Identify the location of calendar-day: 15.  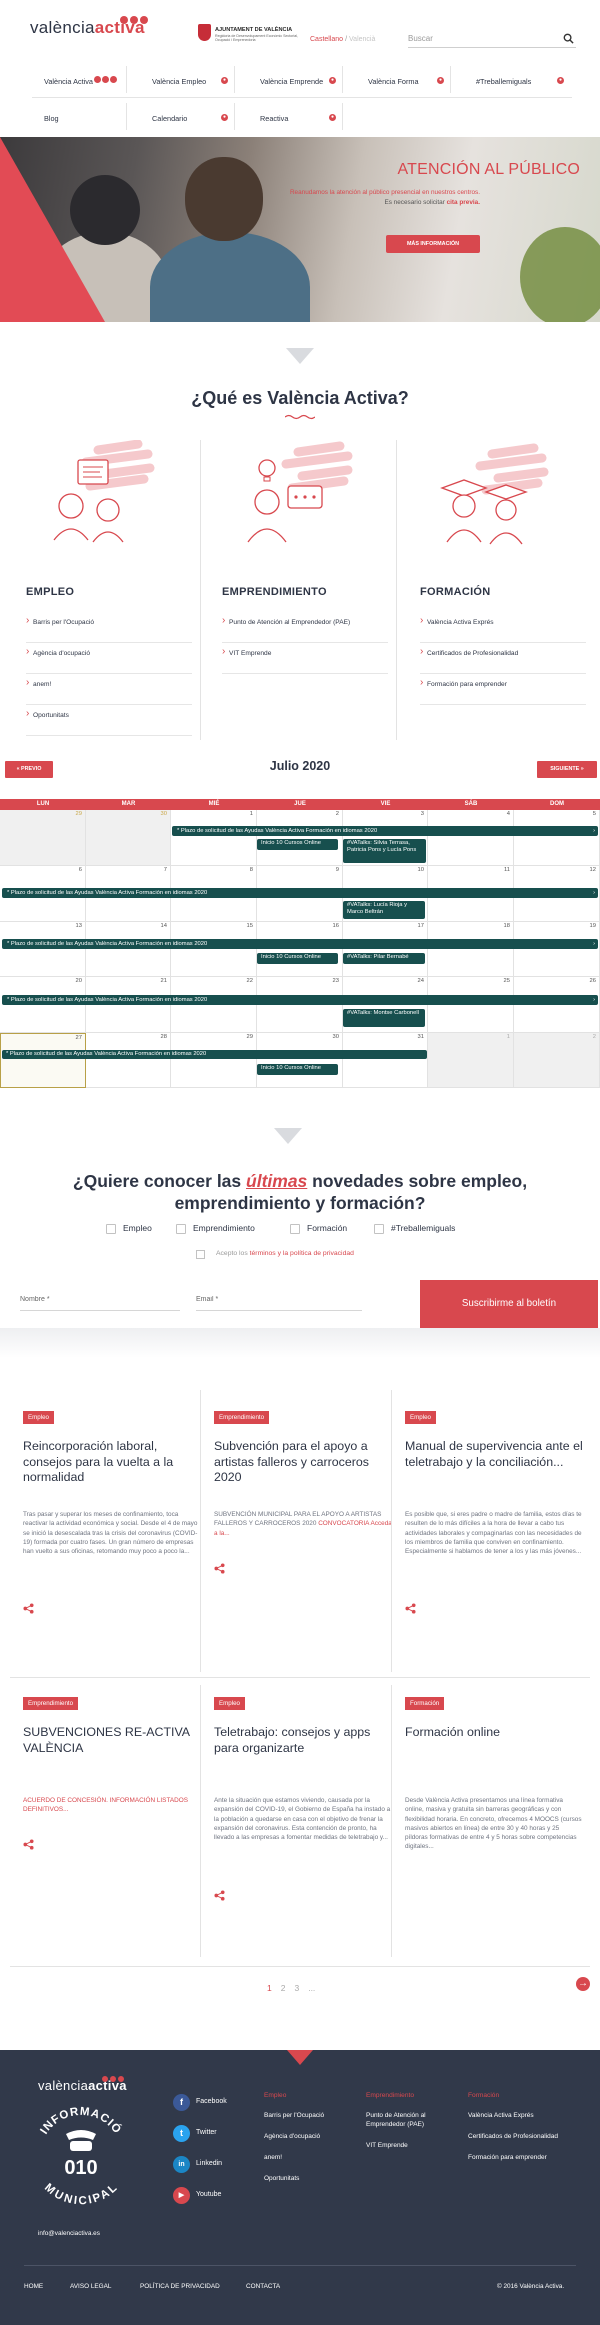
(214, 949).